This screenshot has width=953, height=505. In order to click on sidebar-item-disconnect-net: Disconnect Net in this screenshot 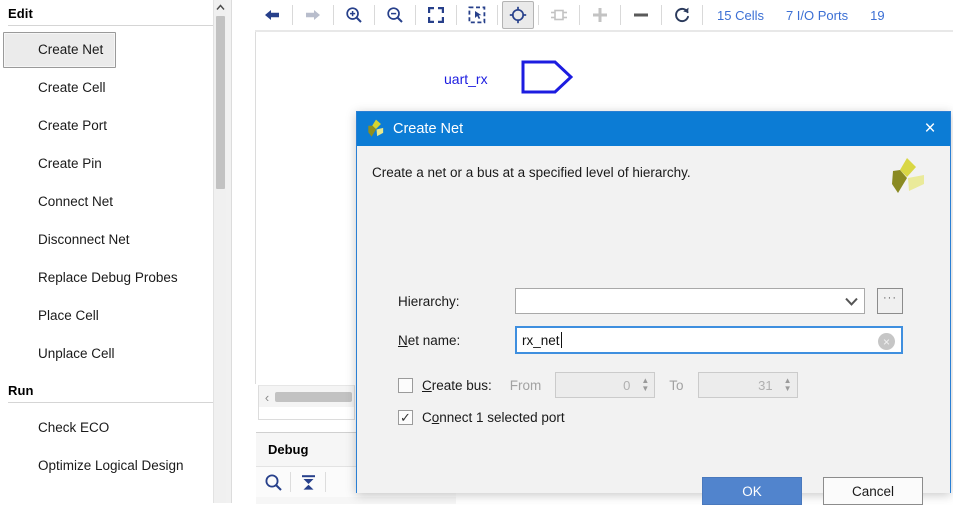, I will do `click(113, 240)`.